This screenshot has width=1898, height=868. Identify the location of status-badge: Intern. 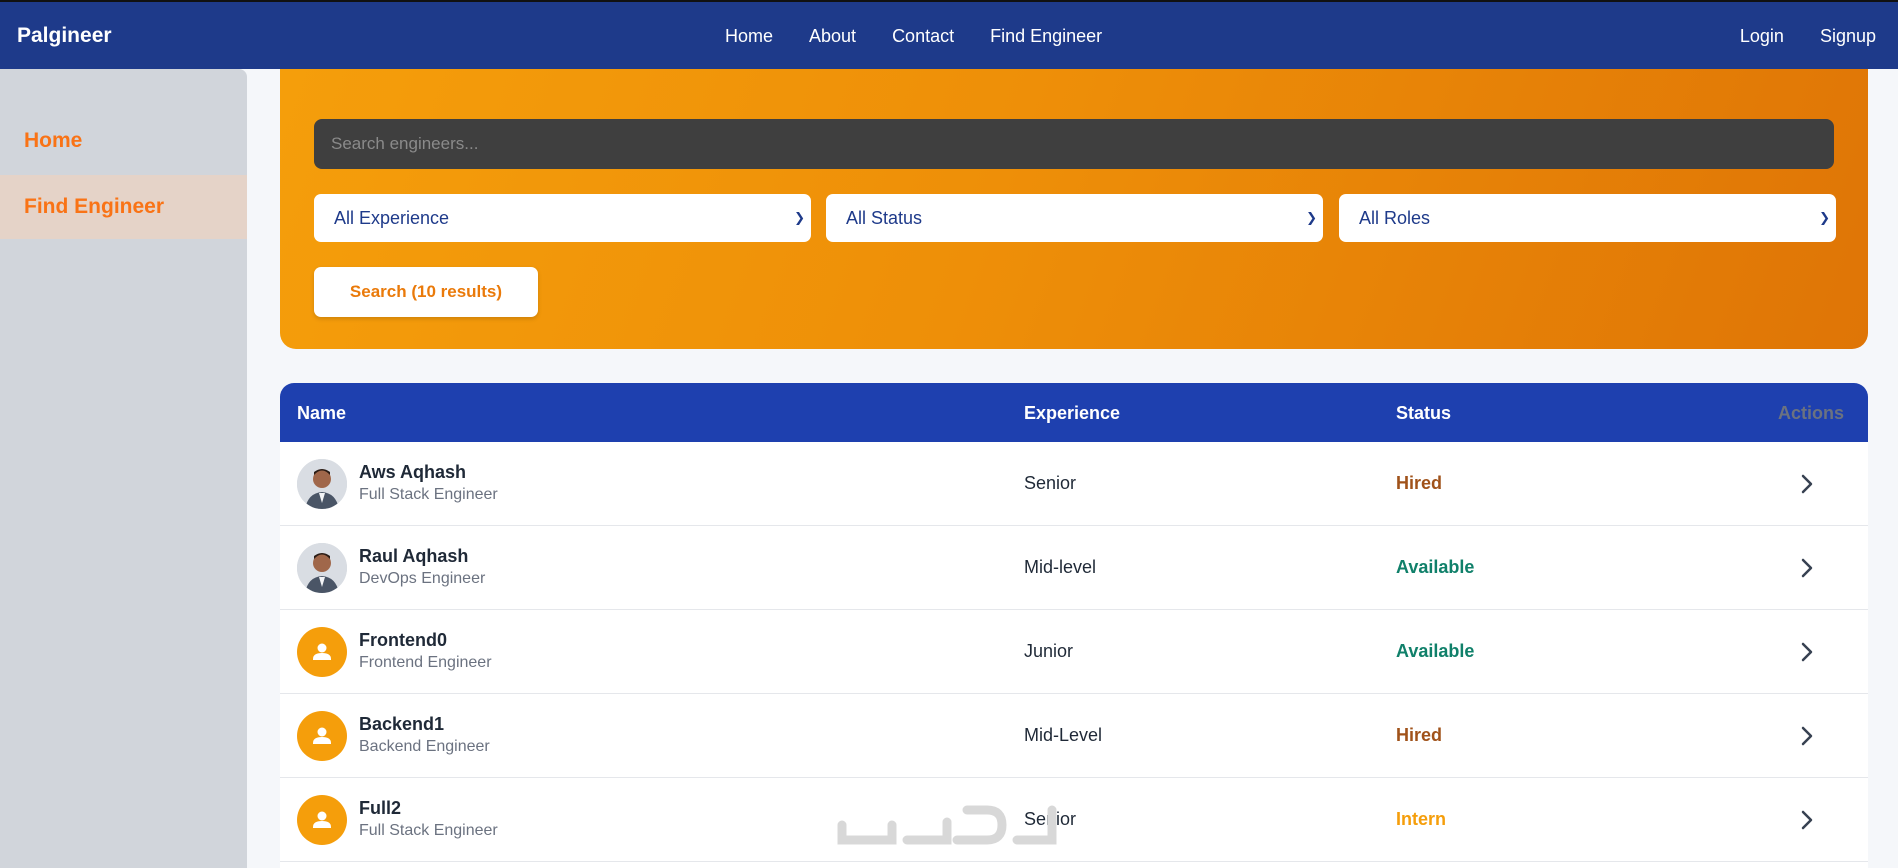
(1421, 819).